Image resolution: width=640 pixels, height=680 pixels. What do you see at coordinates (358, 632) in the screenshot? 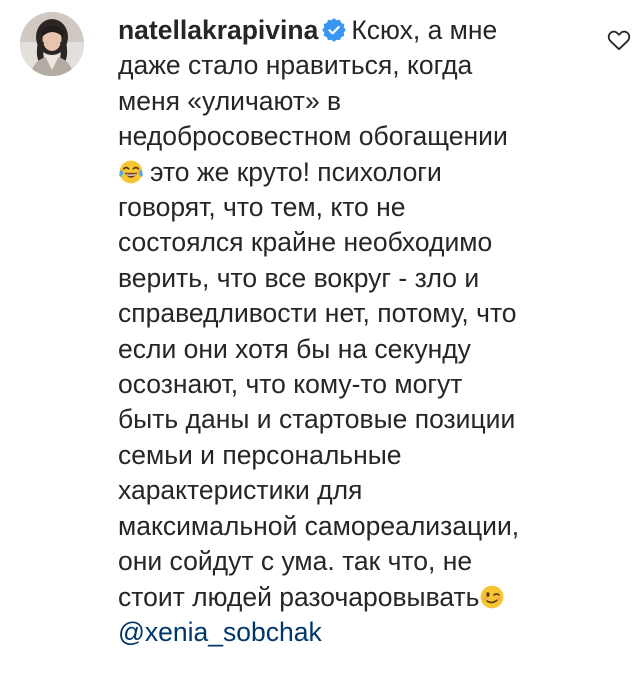
I see `comment-line: @xenia_sobchak` at bounding box center [358, 632].